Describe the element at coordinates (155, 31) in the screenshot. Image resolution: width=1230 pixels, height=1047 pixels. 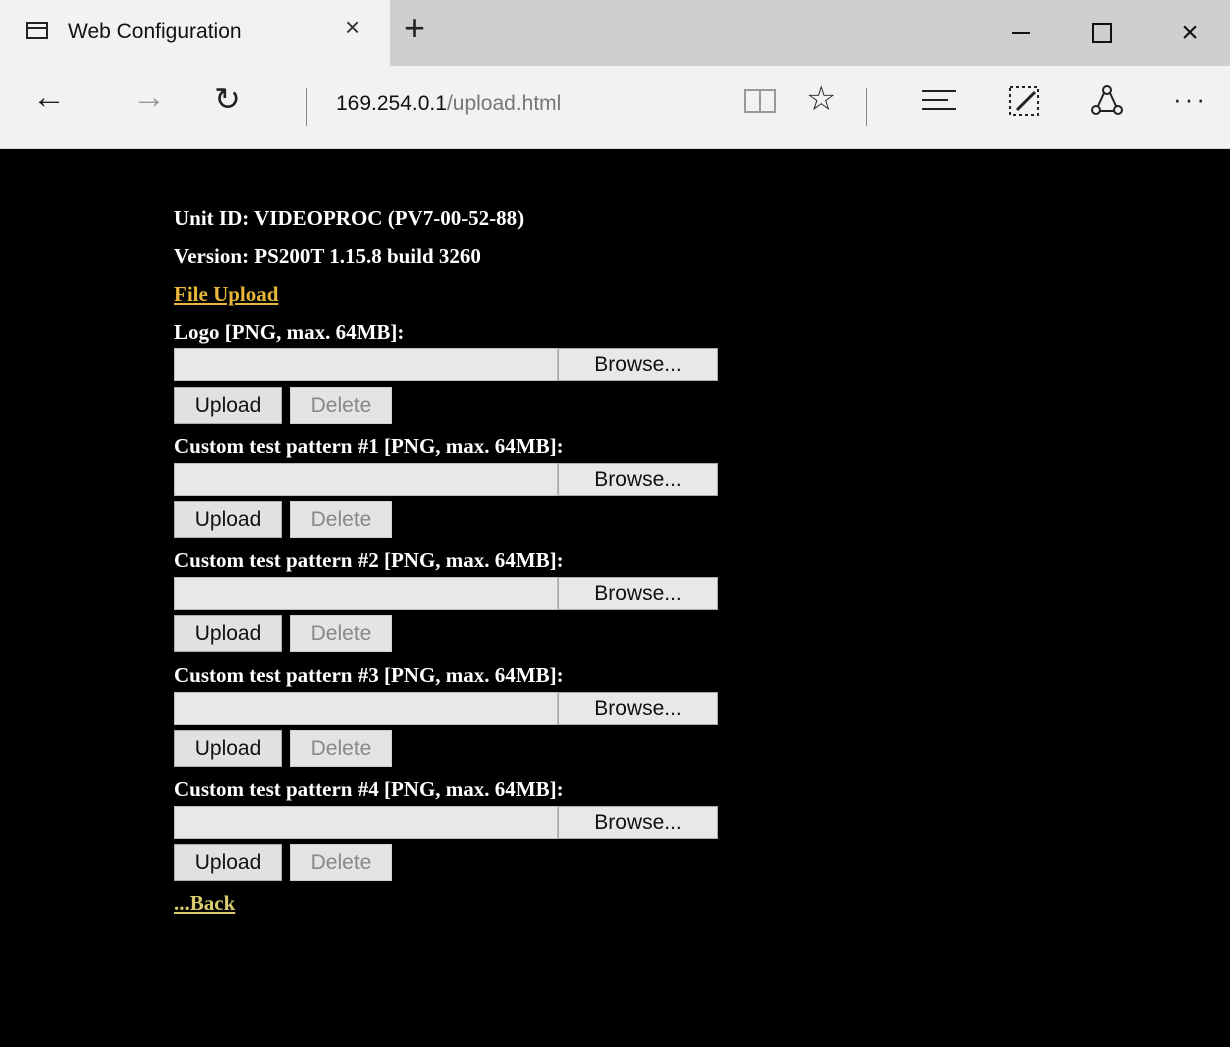
I see `tab-title: Web Configuration` at that location.